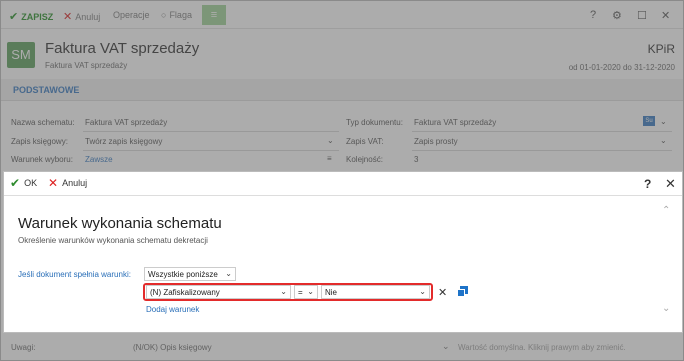 This screenshot has height=361, width=684. Describe the element at coordinates (442, 292) in the screenshot. I see `remove-condition-icon: ✕` at that location.